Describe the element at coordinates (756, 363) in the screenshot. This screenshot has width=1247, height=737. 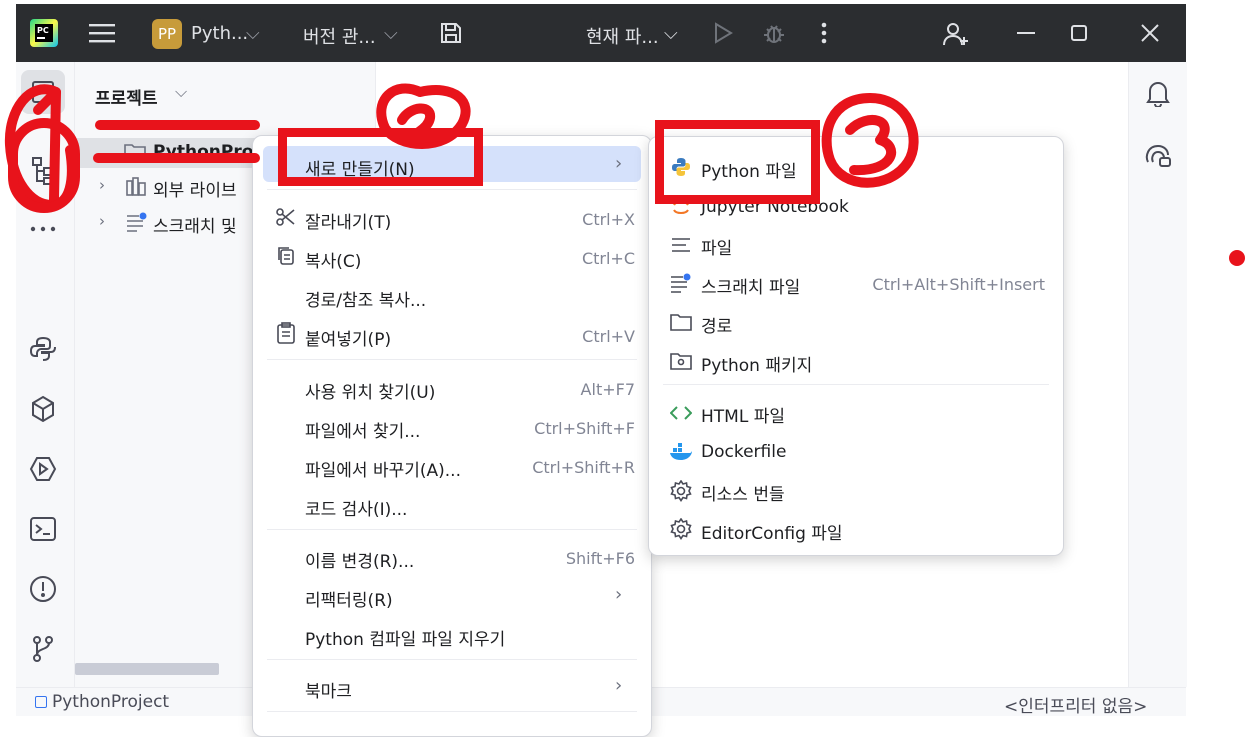
I see `submenu-item-python-package: Python 패키지` at that location.